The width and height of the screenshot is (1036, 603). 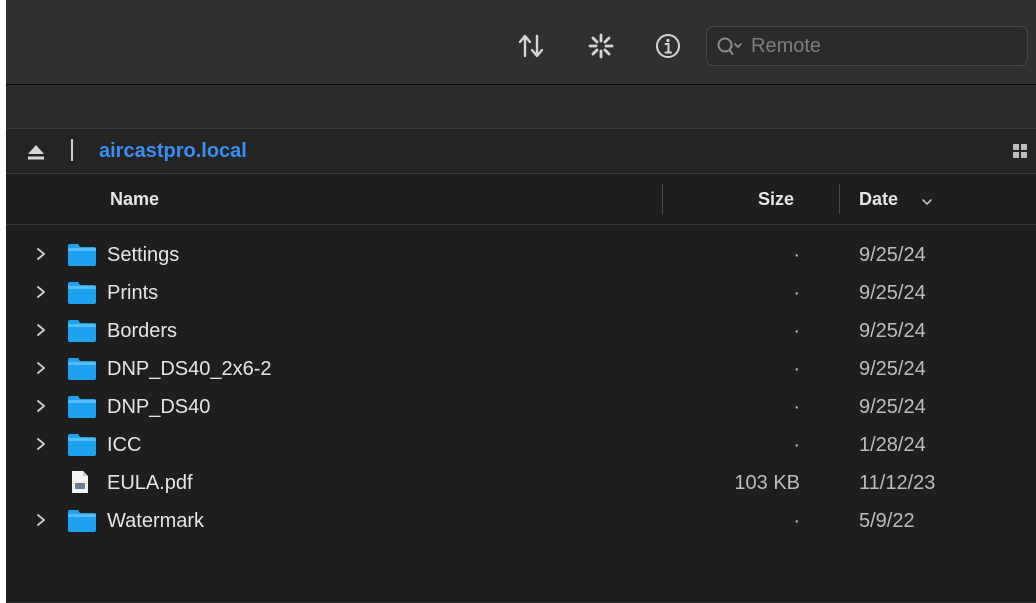 What do you see at coordinates (80, 482) in the screenshot?
I see `pdf-file-icon` at bounding box center [80, 482].